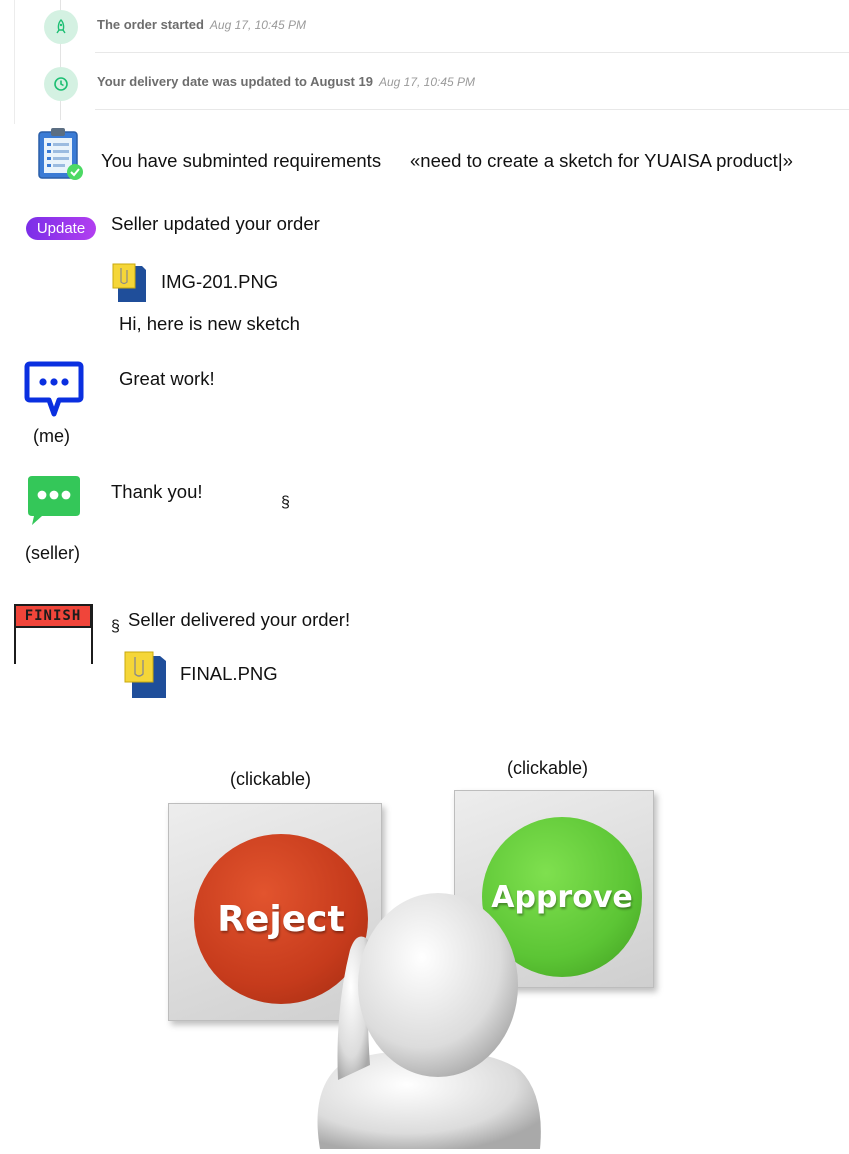  Describe the element at coordinates (61, 27) in the screenshot. I see `rocket-icon` at that location.